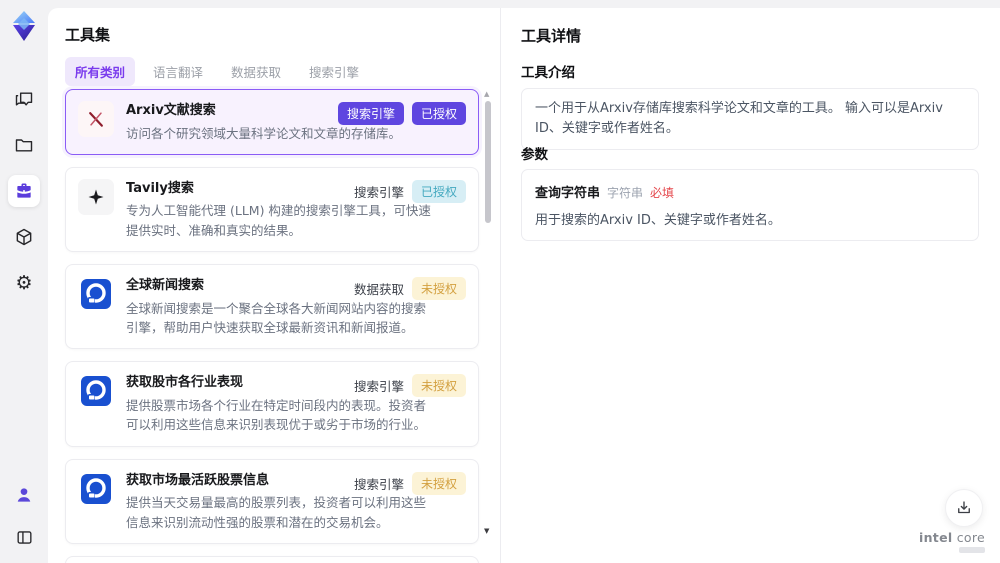 This screenshot has height=563, width=1000. What do you see at coordinates (662, 193) in the screenshot?
I see `param-required-badge: 必填` at bounding box center [662, 193].